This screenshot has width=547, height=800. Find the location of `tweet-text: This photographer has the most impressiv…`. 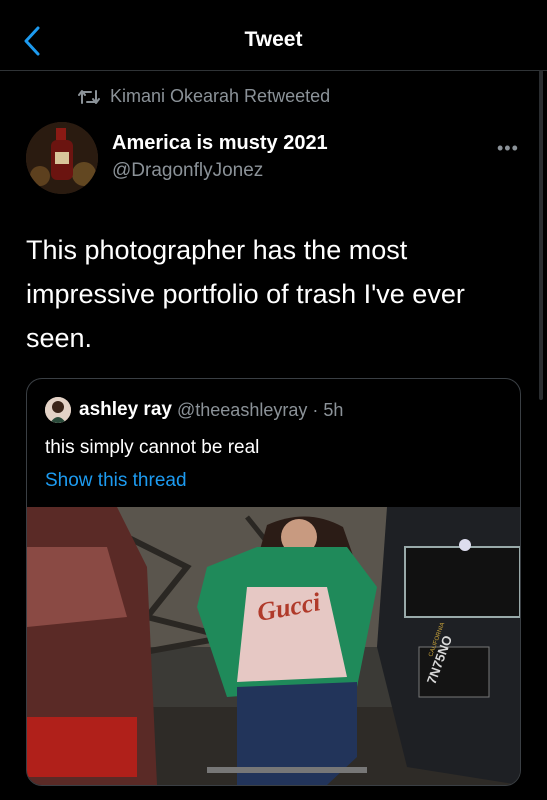

tweet-text: This photographer has the most impressiv… is located at coordinates (245, 294).